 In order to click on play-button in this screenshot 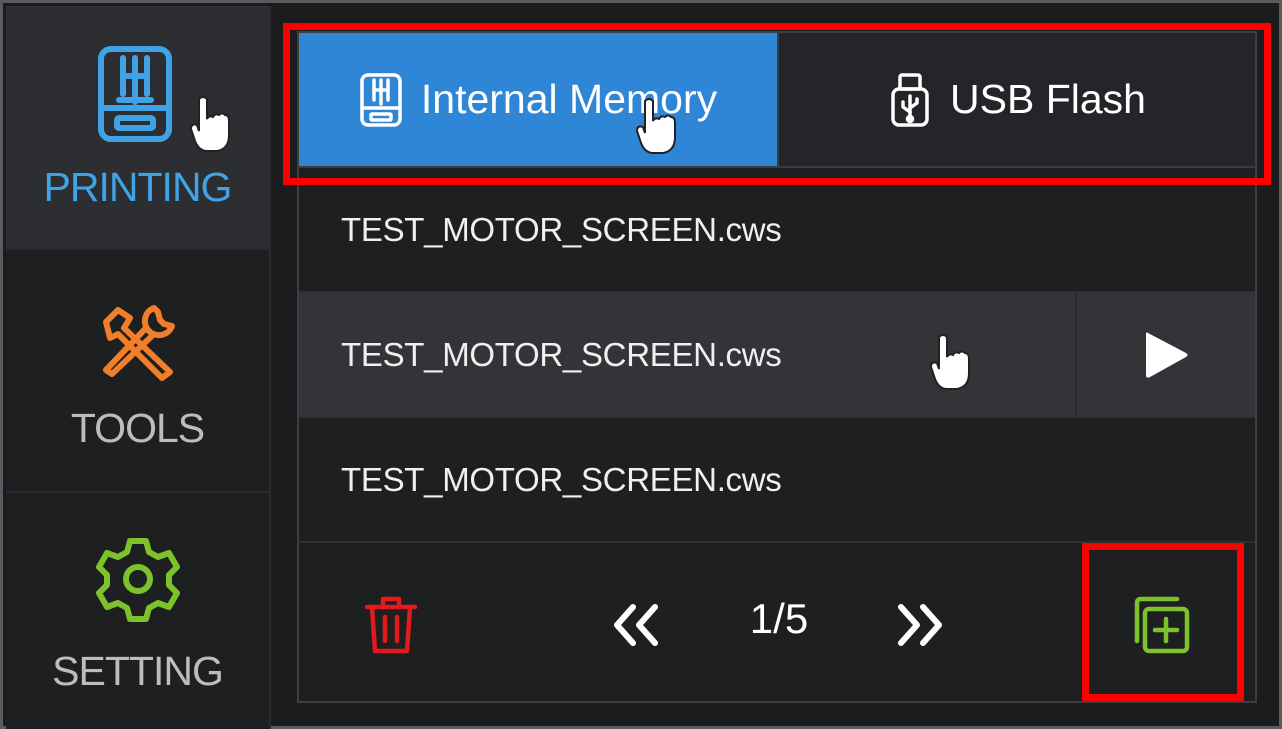, I will do `click(1165, 354)`.